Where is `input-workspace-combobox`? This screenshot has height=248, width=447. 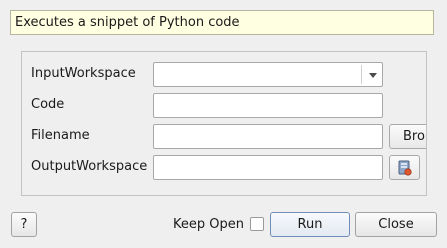
input-workspace-combobox is located at coordinates (268, 74).